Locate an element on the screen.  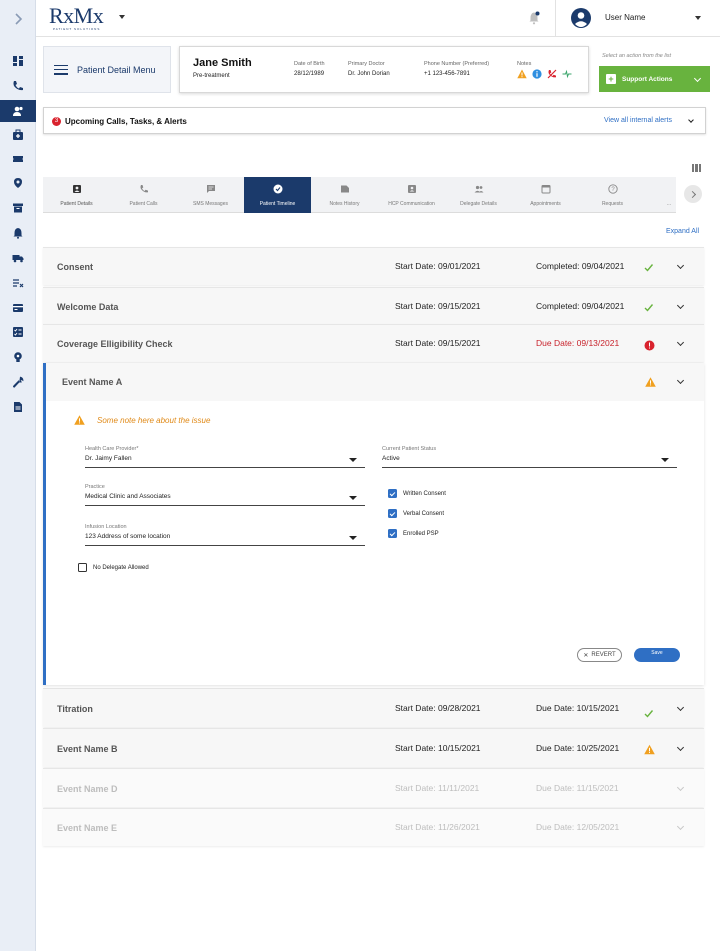
tab-hcp-communication: HCP Communication is located at coordinates (411, 195).